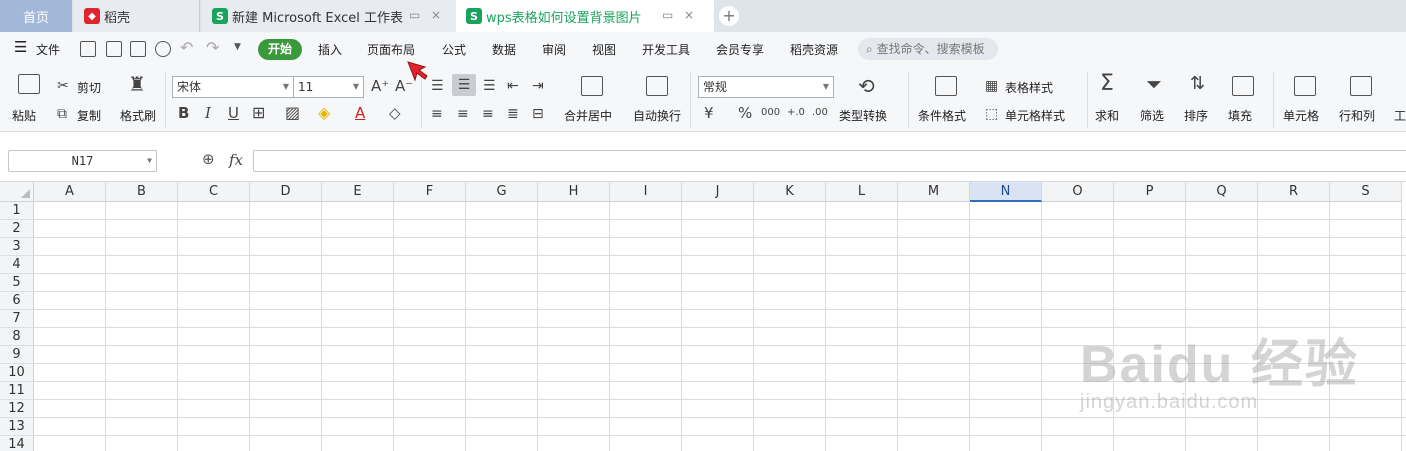  What do you see at coordinates (991, 114) in the screenshot?
I see `cell-style-icon: ⬚` at bounding box center [991, 114].